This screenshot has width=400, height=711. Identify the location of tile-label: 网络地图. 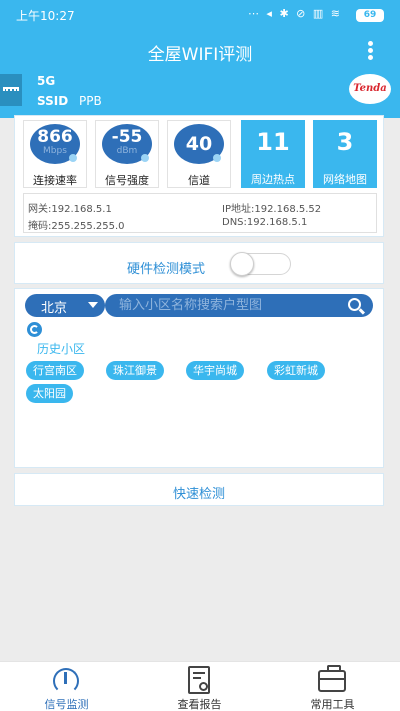
(345, 179).